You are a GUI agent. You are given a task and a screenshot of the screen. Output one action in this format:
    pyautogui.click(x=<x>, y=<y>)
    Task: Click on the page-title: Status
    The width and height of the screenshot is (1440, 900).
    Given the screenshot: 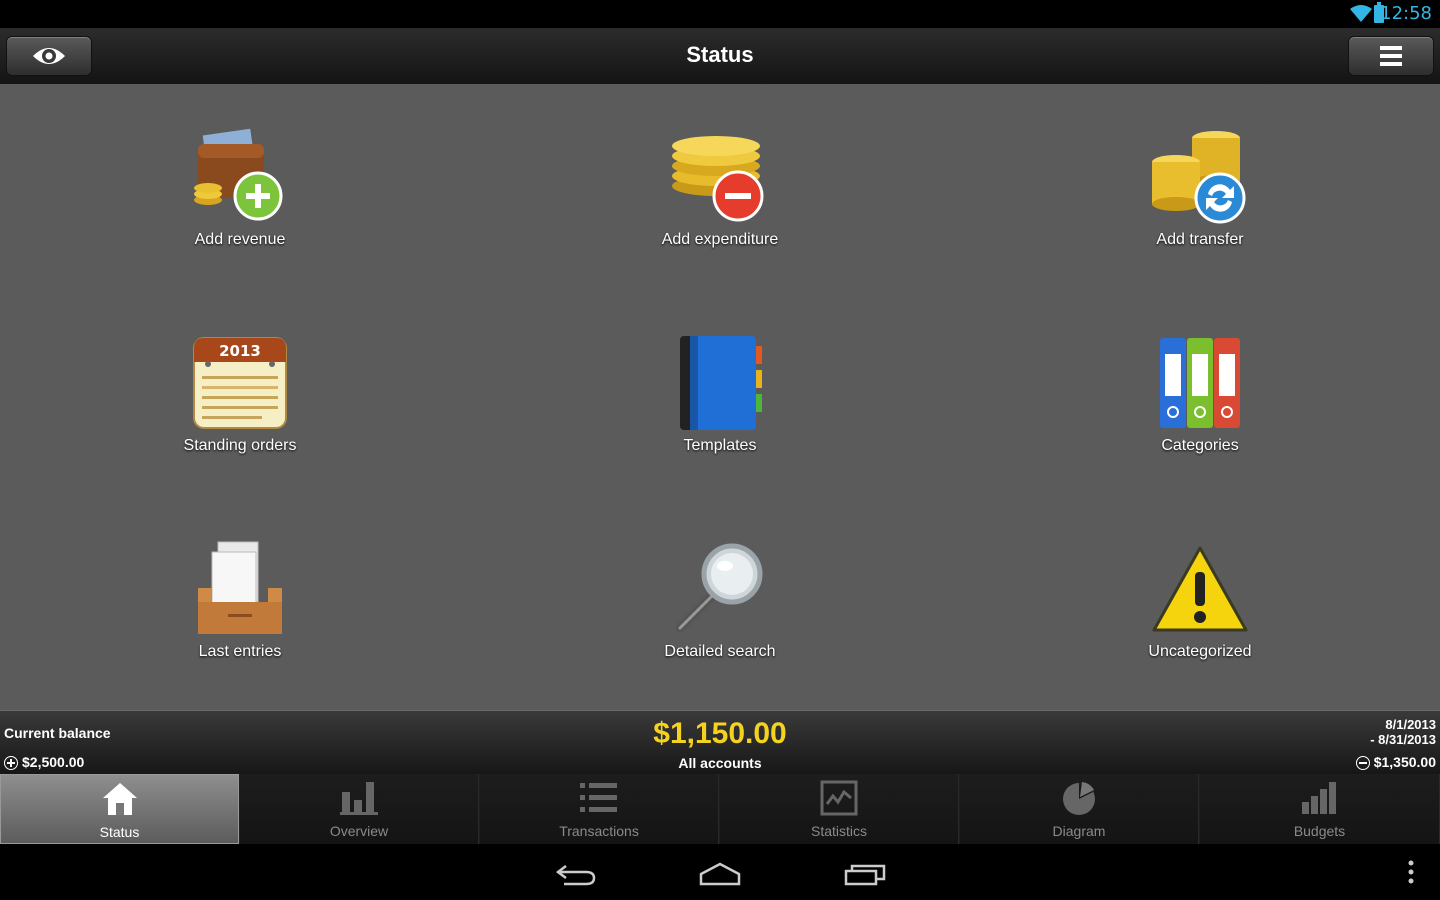 What is the action you would take?
    pyautogui.click(x=720, y=54)
    